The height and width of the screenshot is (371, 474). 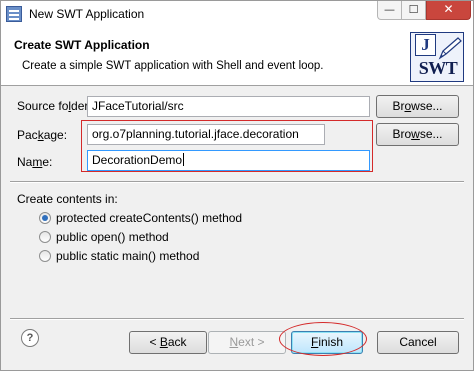 What do you see at coordinates (438, 68) in the screenshot?
I see `logo-text: SWT` at bounding box center [438, 68].